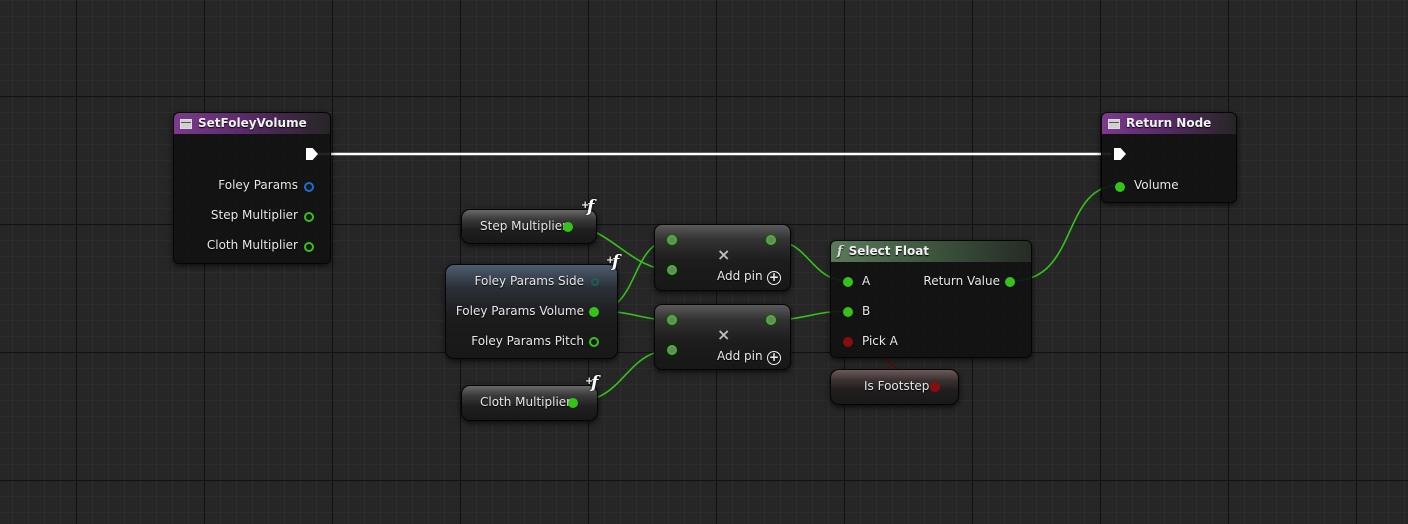 The height and width of the screenshot is (524, 1408). Describe the element at coordinates (529, 281) in the screenshot. I see `foley-params-side-label: Foley Params Side` at that location.